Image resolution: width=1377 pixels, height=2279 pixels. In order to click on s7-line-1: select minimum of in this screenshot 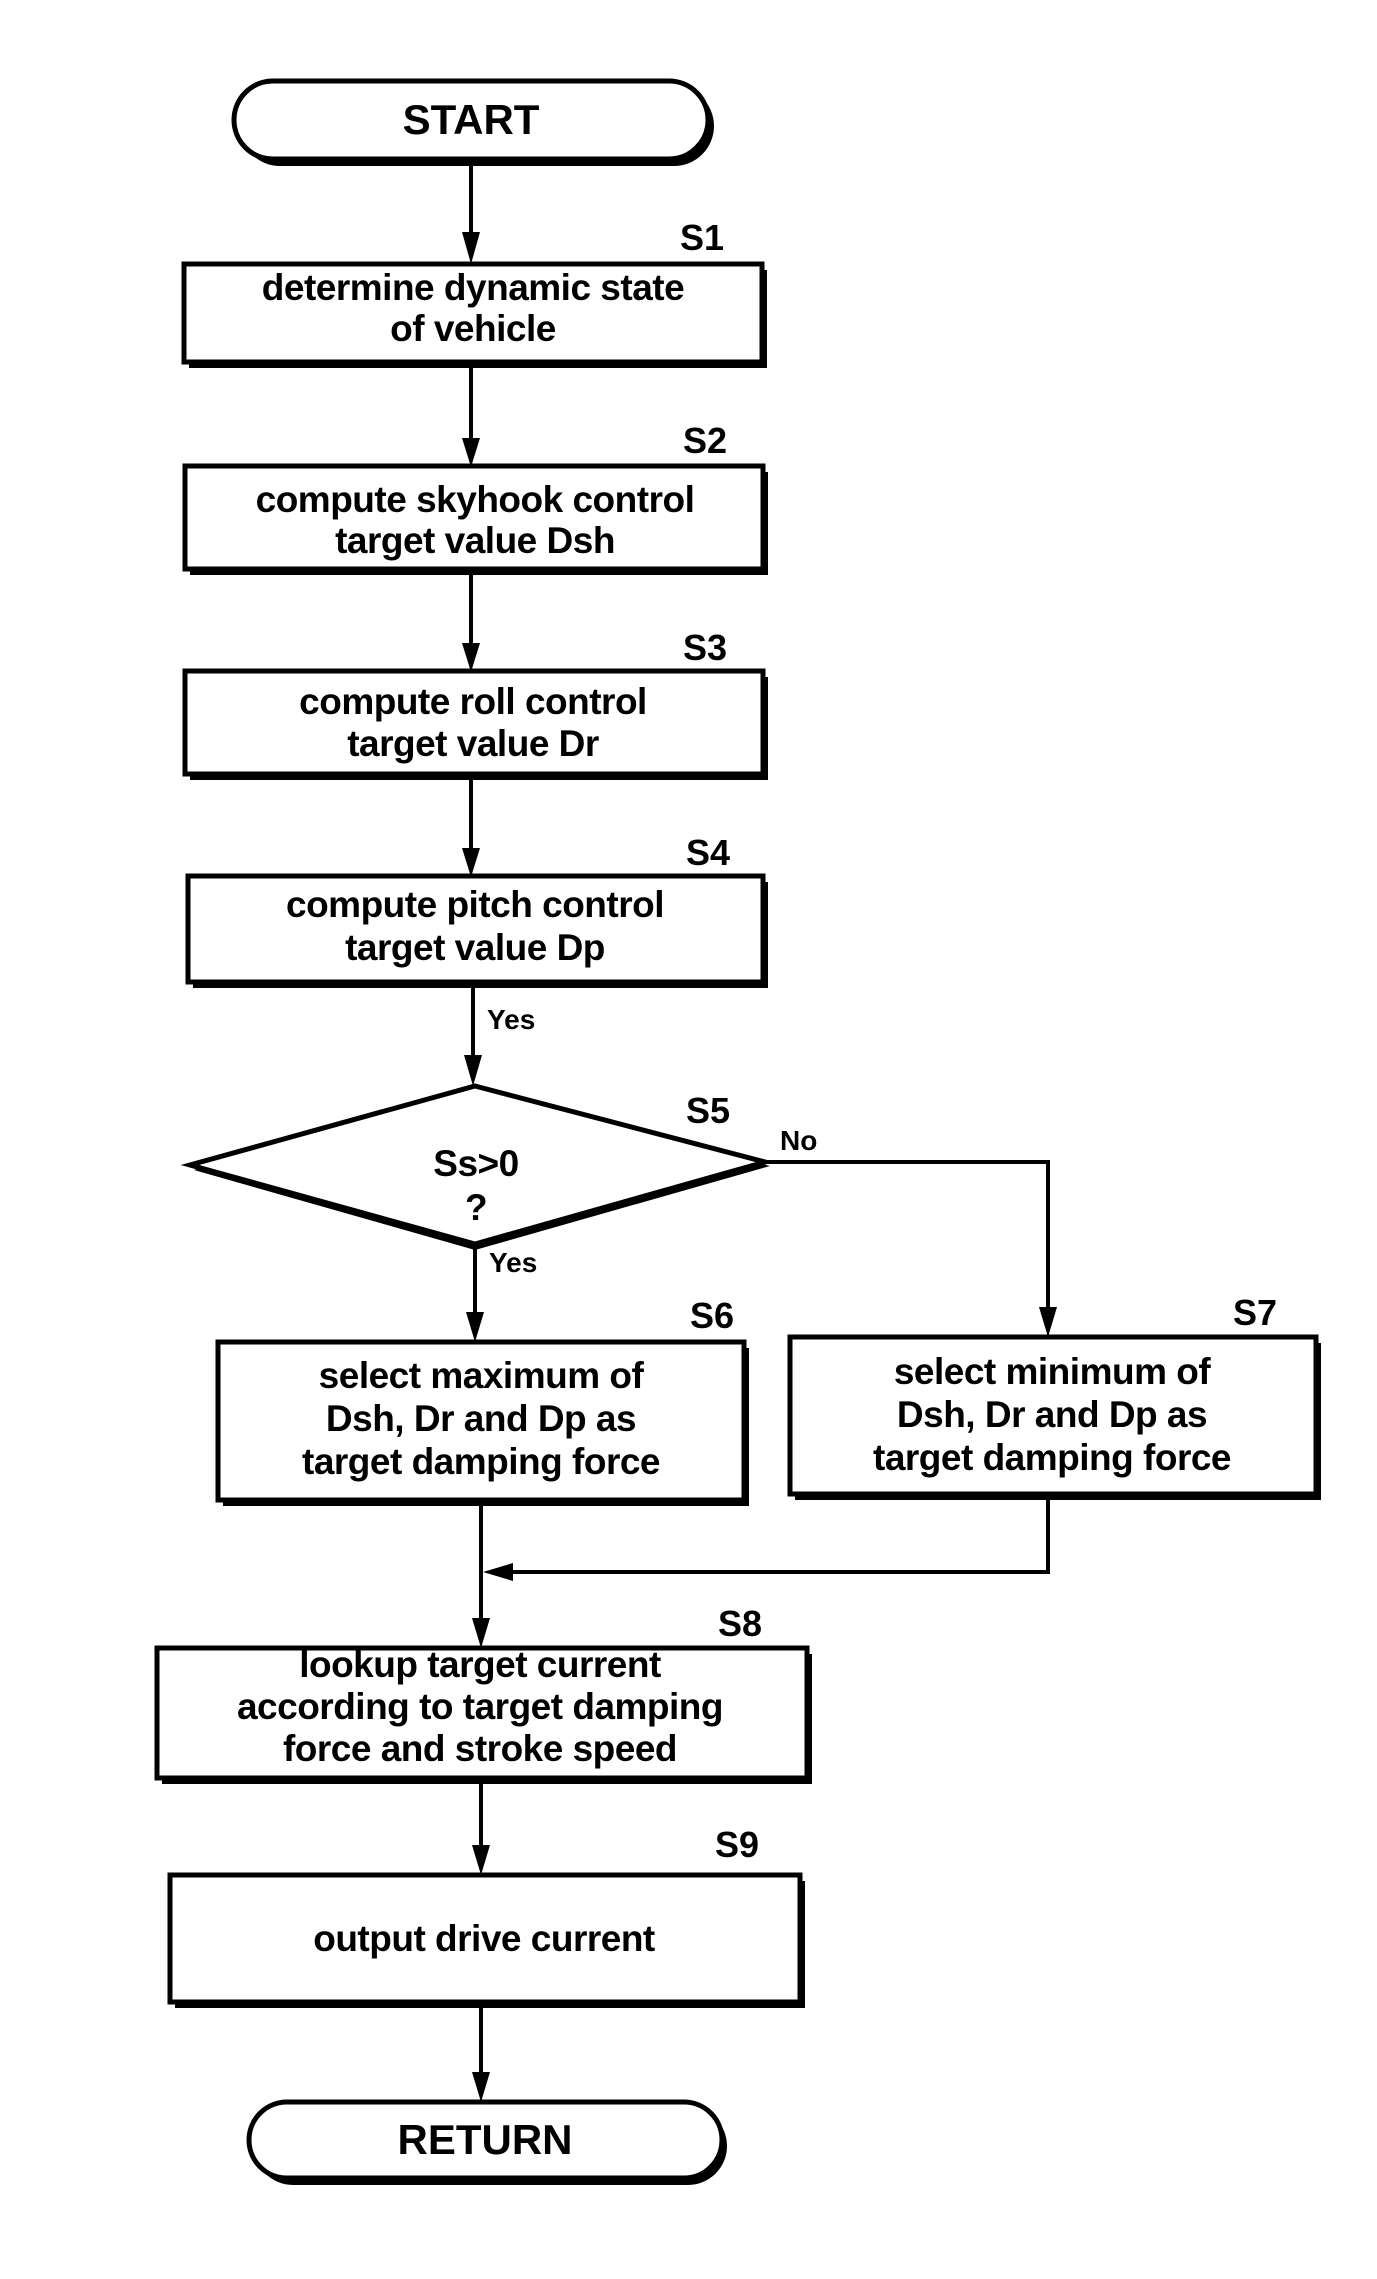, I will do `click(1053, 1371)`.